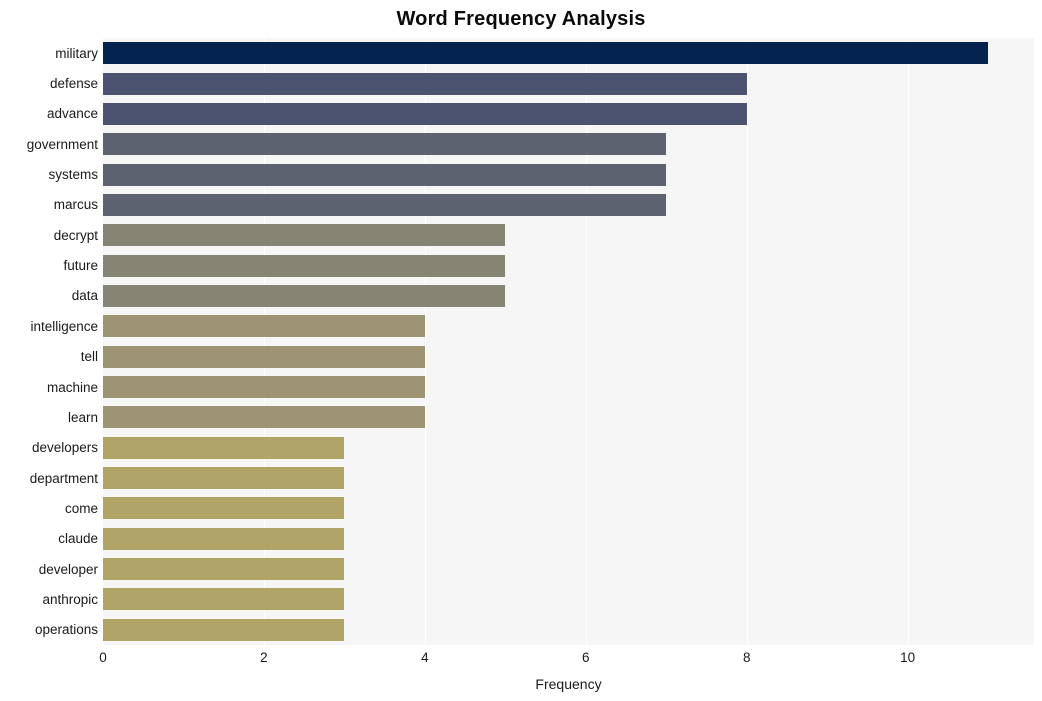  I want to click on y-axis-tick-label: defense, so click(73, 84).